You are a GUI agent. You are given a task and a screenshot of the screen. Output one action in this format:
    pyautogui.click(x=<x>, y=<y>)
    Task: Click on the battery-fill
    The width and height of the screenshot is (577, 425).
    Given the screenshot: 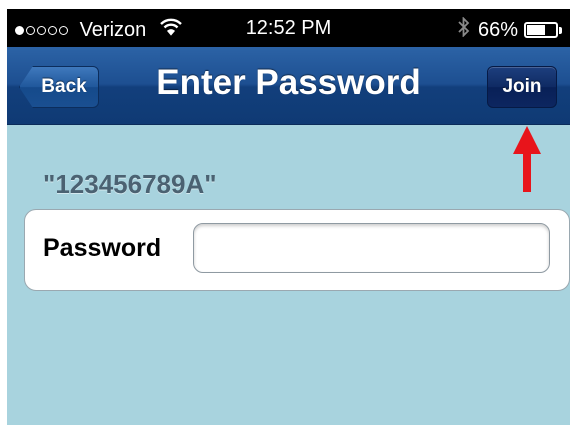 What is the action you would take?
    pyautogui.click(x=536, y=30)
    